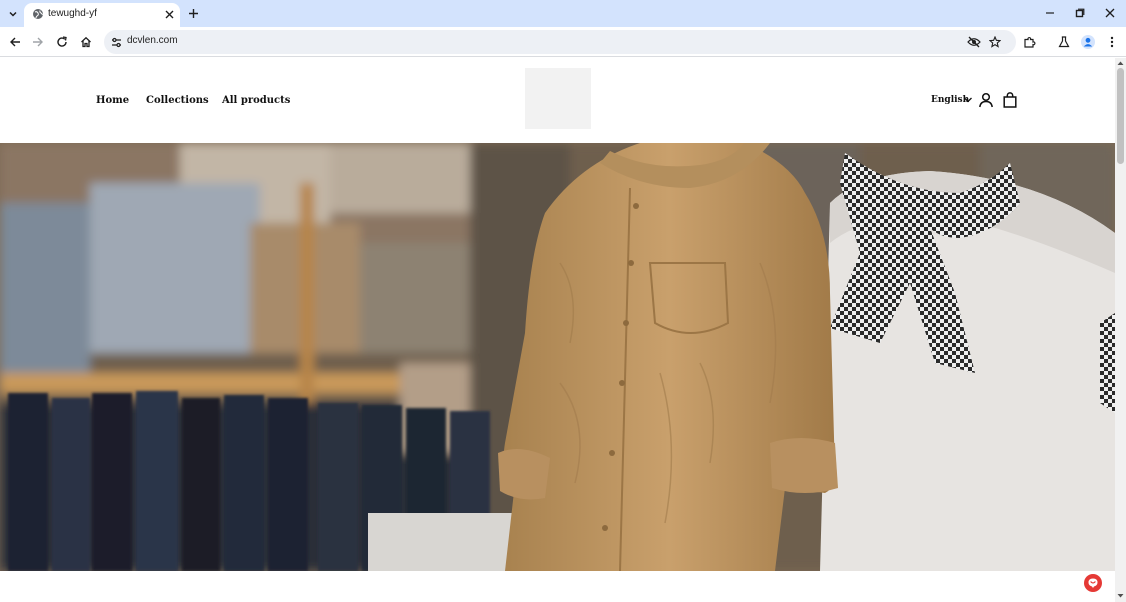  I want to click on minimize-button, so click(1050, 13).